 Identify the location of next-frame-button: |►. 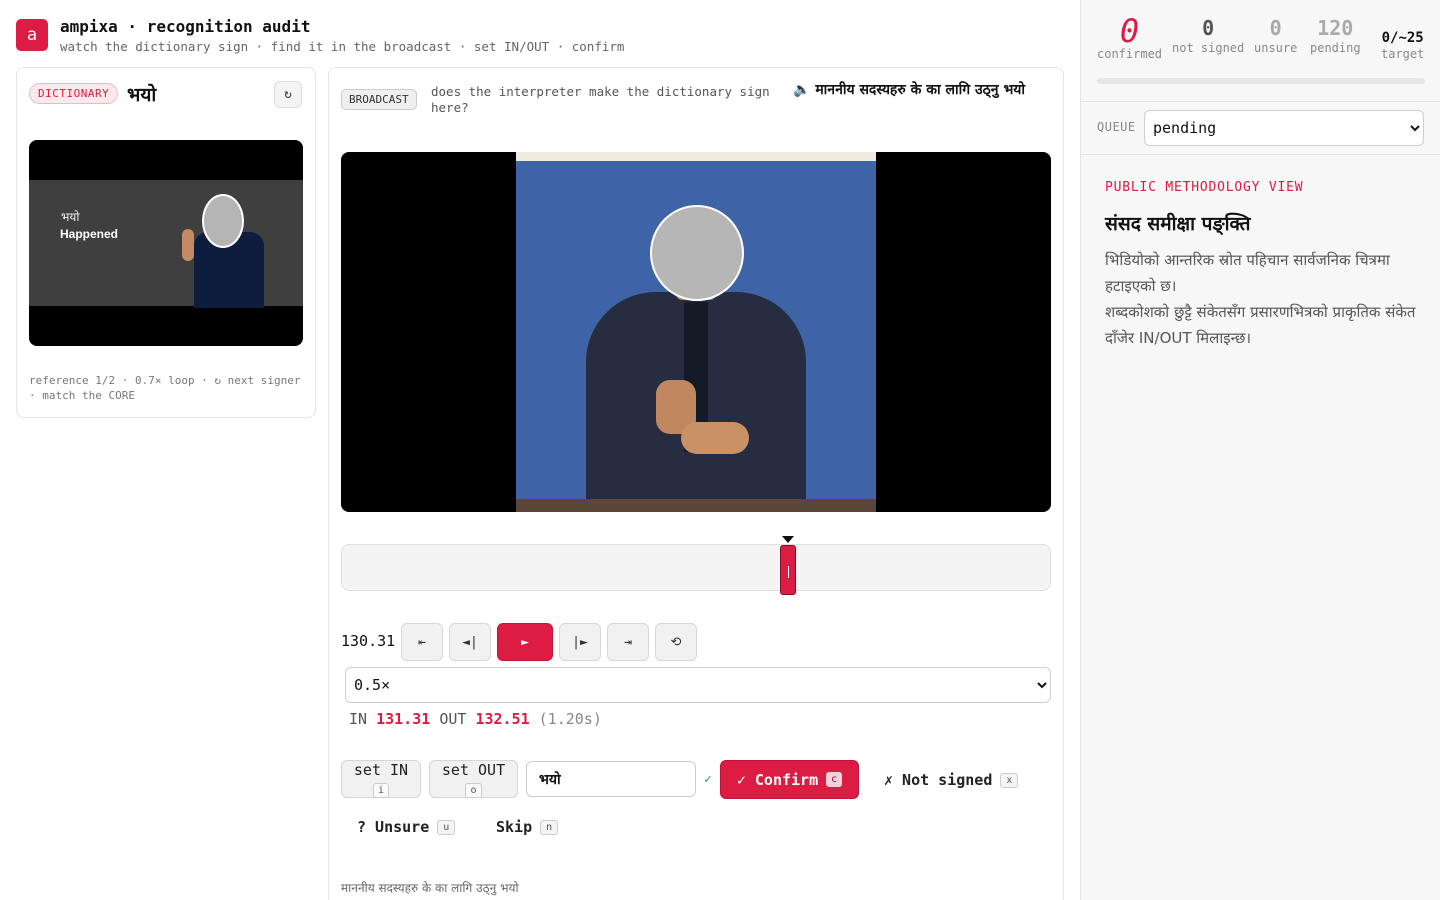
(580, 642).